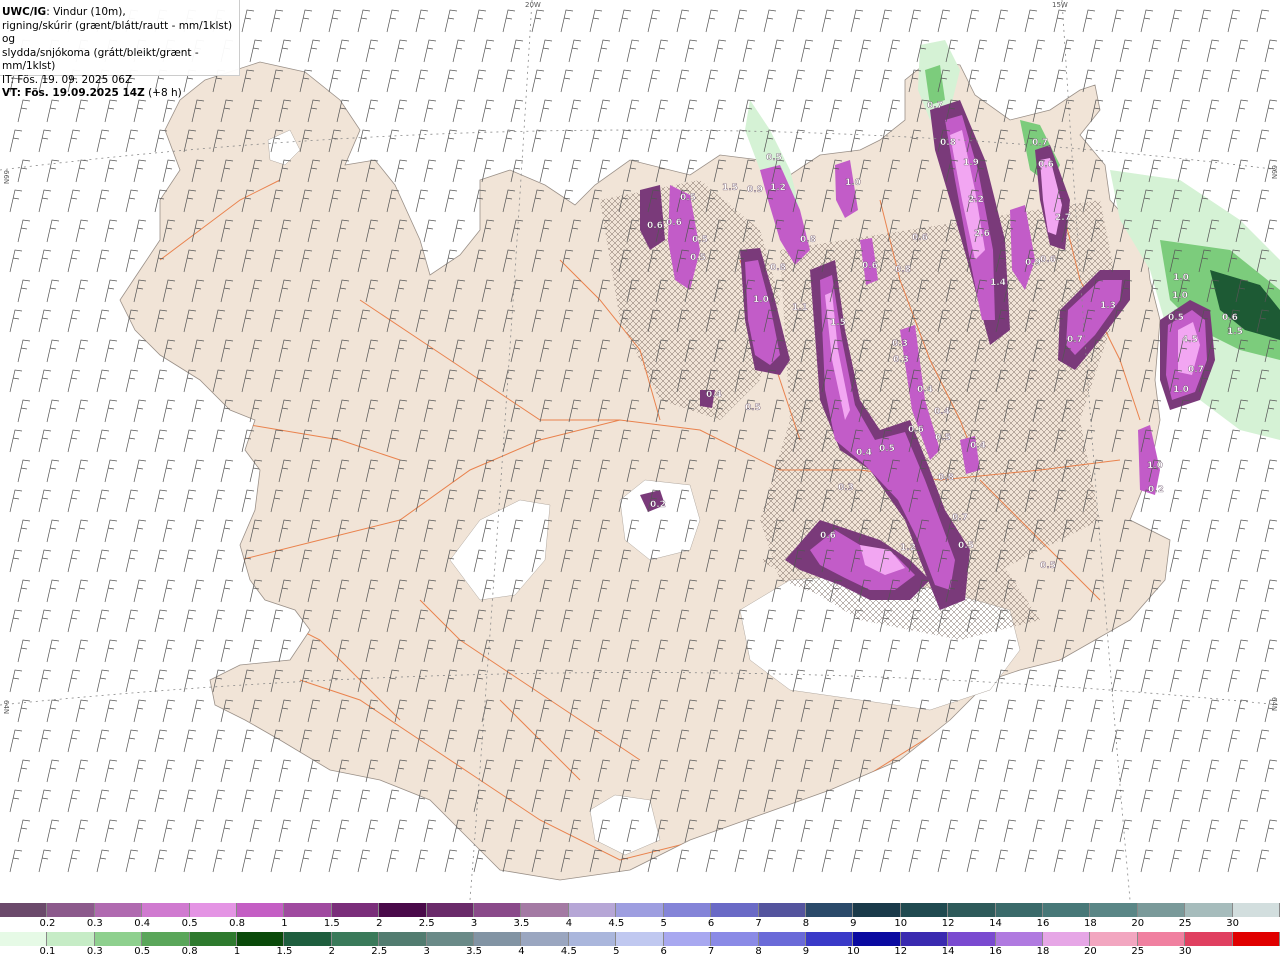  Describe the element at coordinates (998, 283) in the screenshot. I see `precip-value-label: 1.4` at that location.